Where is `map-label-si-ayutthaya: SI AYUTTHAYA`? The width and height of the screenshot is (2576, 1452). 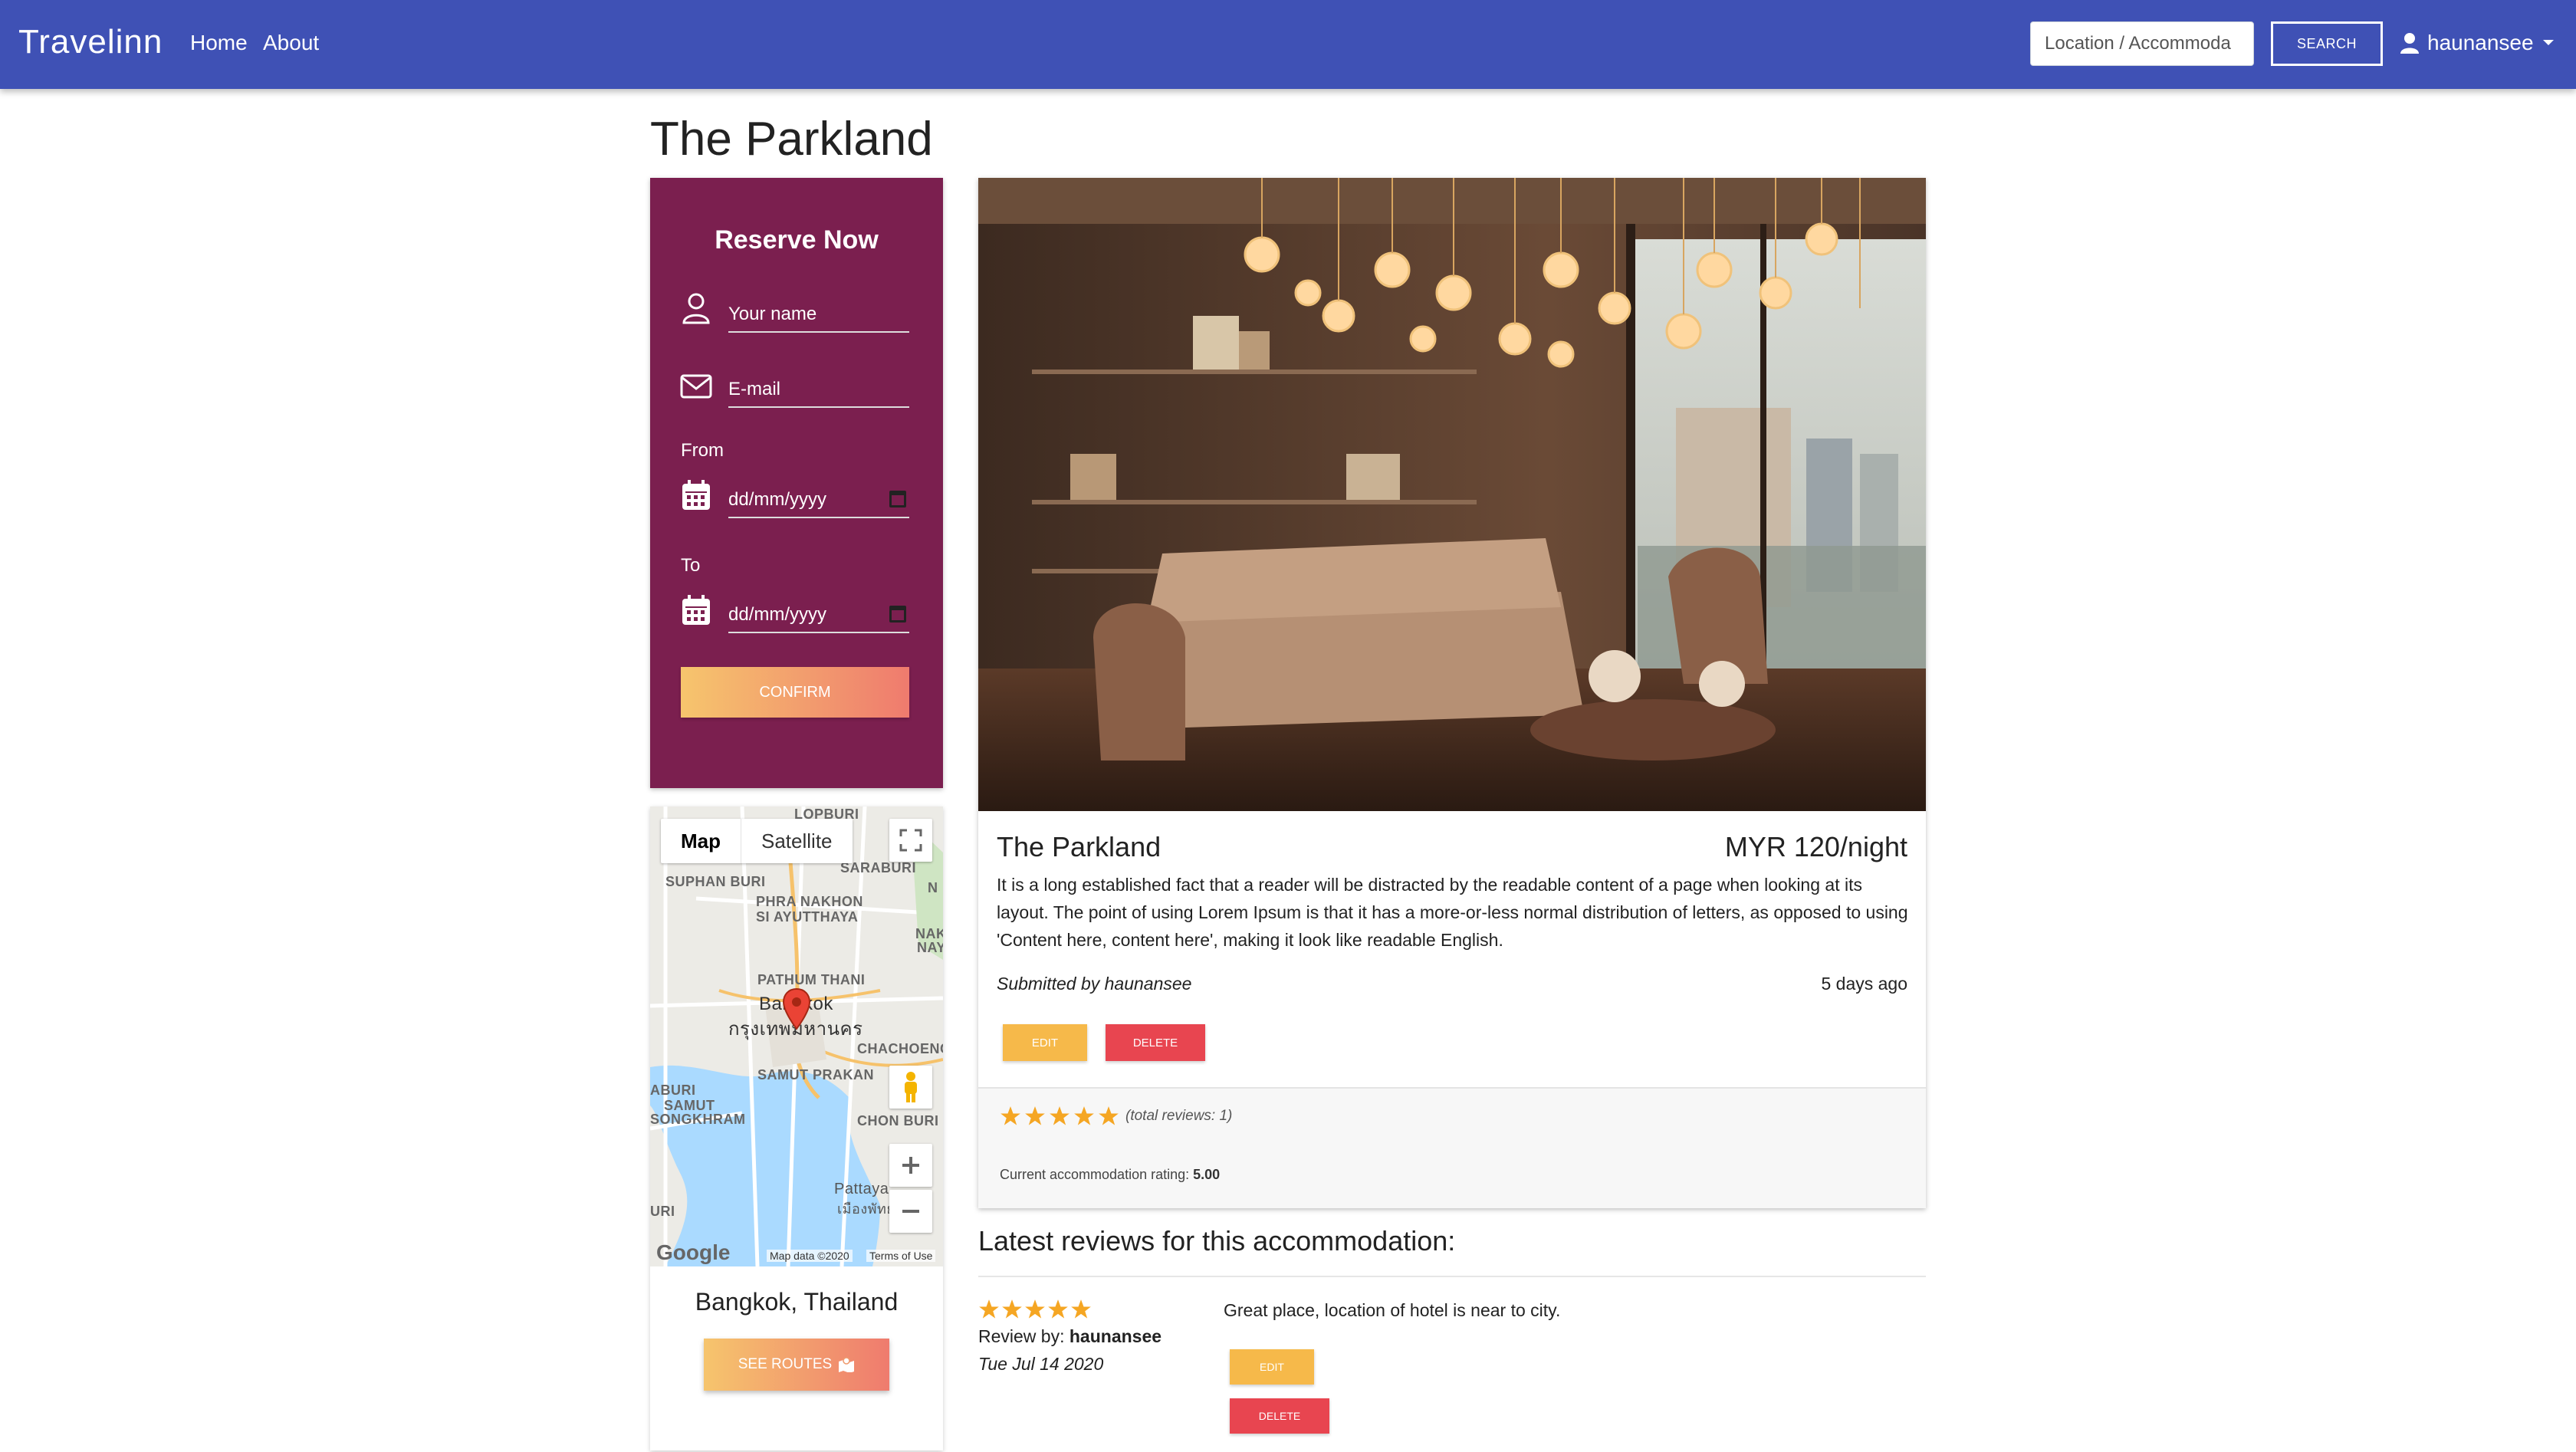 map-label-si-ayutthaya: SI AYUTTHAYA is located at coordinates (808, 917).